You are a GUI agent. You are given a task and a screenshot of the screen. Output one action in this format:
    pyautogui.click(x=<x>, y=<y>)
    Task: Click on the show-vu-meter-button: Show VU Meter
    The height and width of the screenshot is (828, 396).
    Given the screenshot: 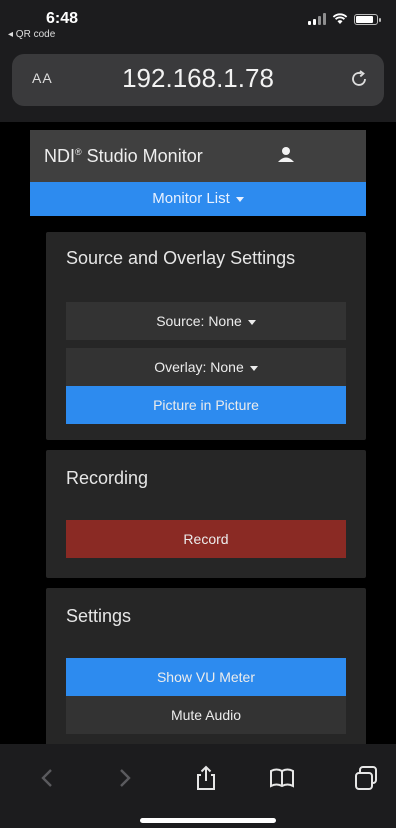 What is the action you would take?
    pyautogui.click(x=206, y=677)
    